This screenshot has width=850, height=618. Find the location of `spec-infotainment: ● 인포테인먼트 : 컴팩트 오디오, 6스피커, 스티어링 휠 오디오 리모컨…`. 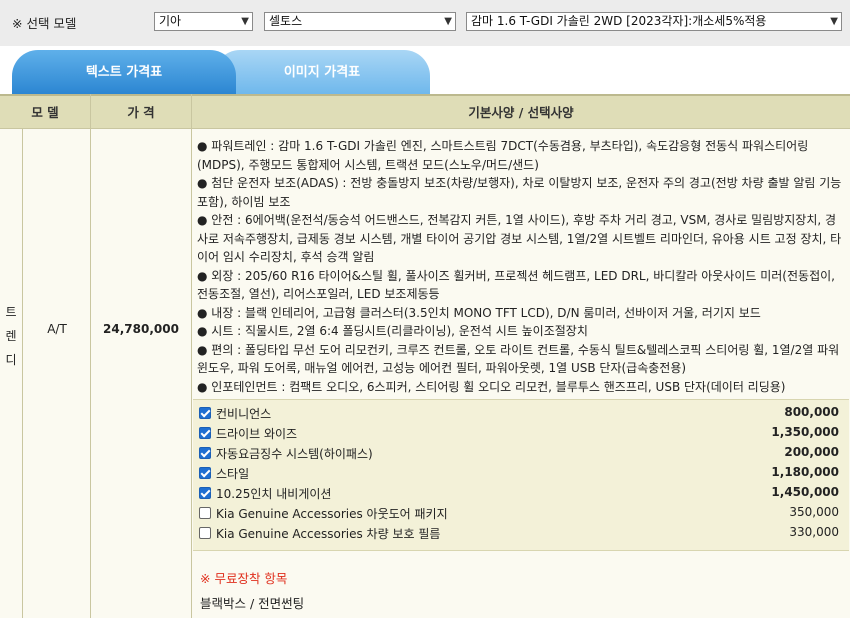

spec-infotainment: ● 인포테인먼트 : 컴팩트 오디오, 6스피커, 스티어링 휠 오디오 리모컨… is located at coordinates (491, 386).